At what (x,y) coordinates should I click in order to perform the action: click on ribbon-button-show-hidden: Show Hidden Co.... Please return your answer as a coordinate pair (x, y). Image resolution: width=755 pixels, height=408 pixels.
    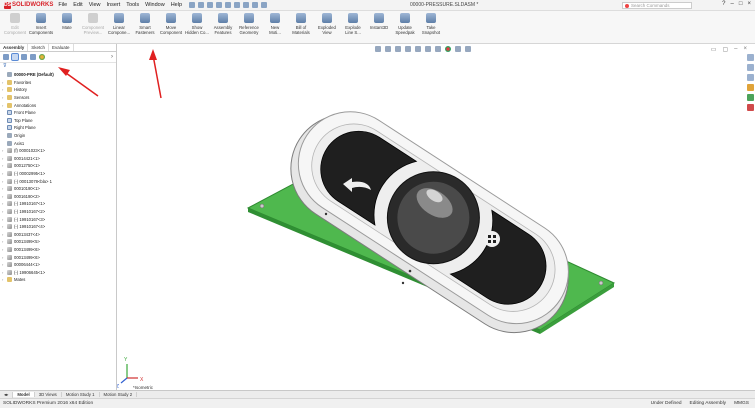
    Looking at the image, I should click on (197, 23).